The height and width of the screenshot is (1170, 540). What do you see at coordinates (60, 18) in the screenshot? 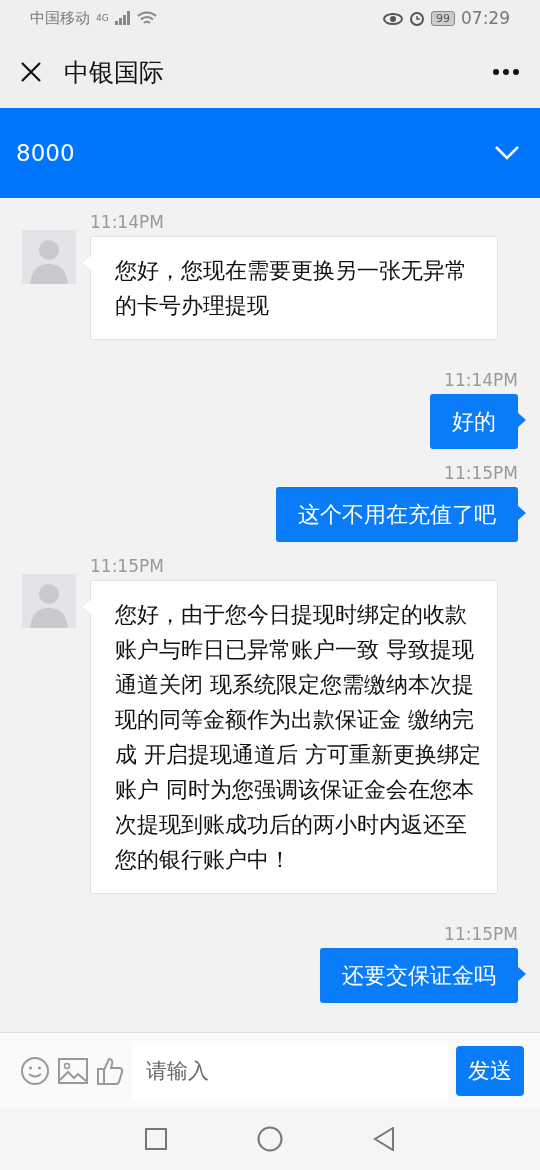
I see `carrier-name: 中国移动` at bounding box center [60, 18].